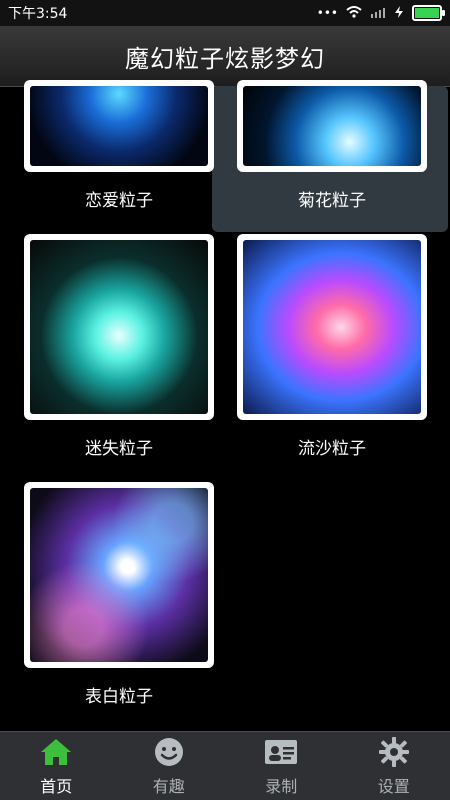  Describe the element at coordinates (169, 752) in the screenshot. I see `smile-icon` at that location.